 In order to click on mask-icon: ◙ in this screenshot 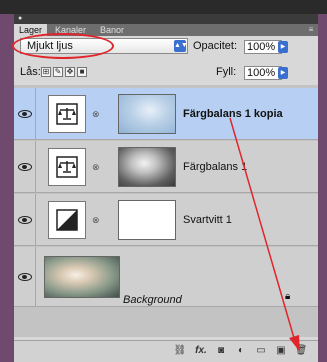, I will do `click(221, 351)`.